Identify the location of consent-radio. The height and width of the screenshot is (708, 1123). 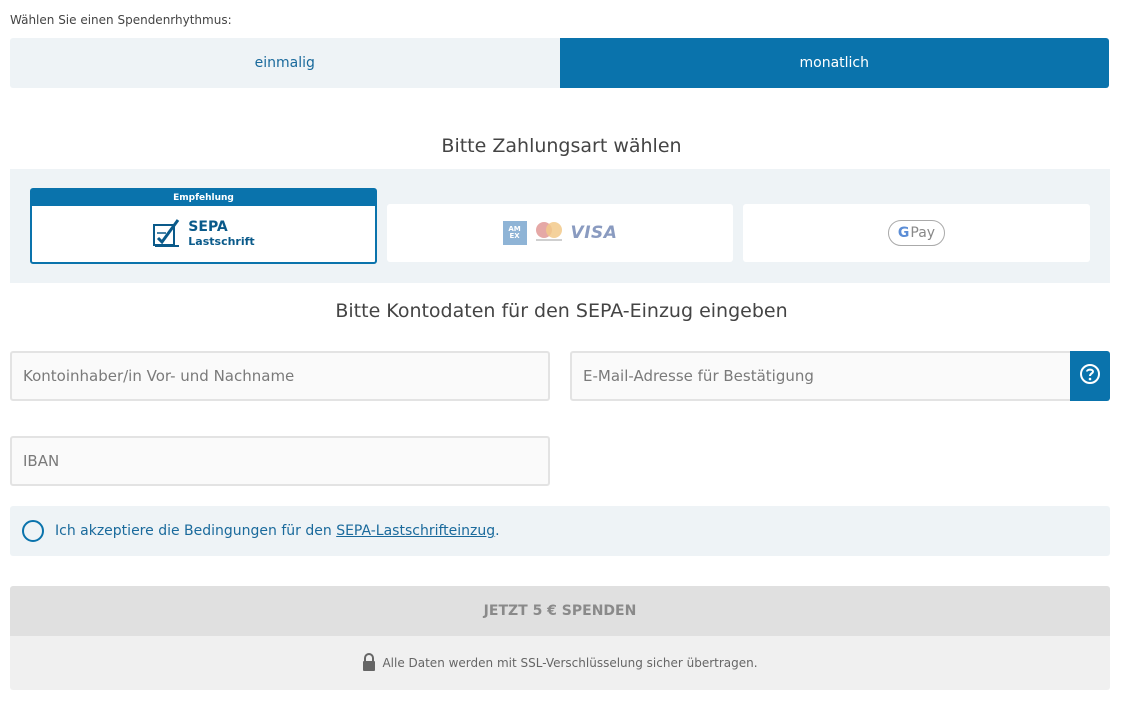
(33, 531).